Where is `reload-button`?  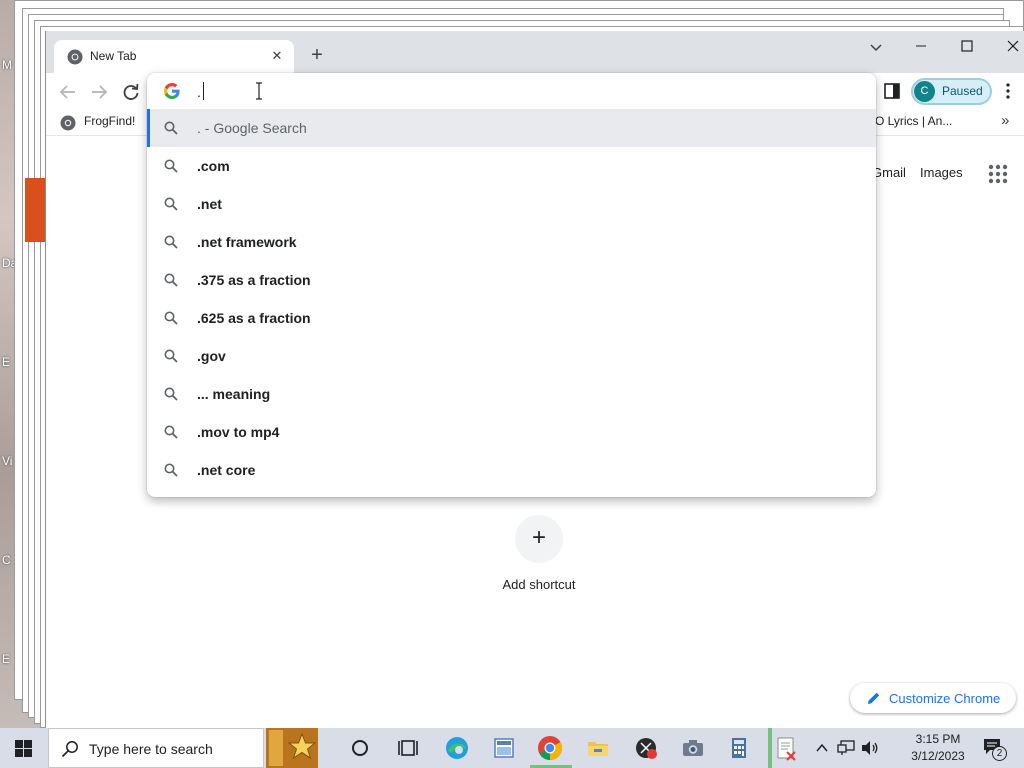
reload-button is located at coordinates (131, 92).